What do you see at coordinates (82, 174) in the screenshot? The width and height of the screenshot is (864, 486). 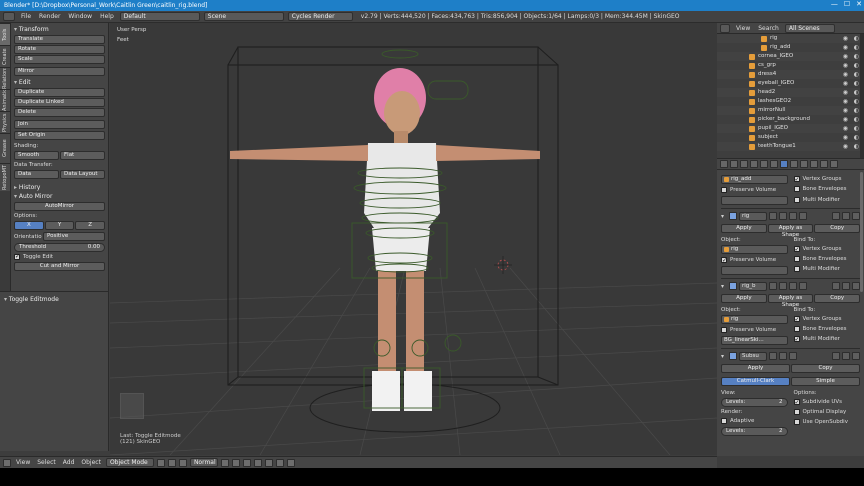 I see `data-layout-button: Data Layout` at bounding box center [82, 174].